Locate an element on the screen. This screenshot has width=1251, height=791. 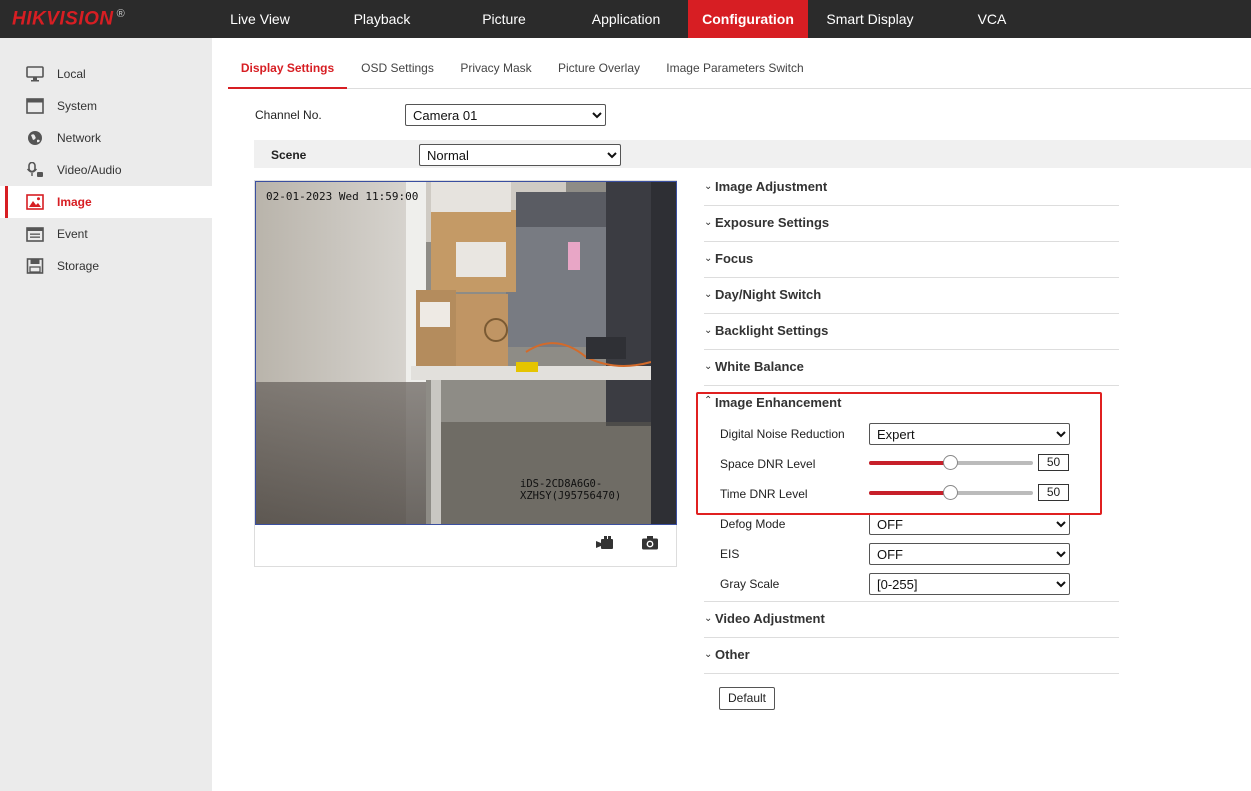
sidebar-item-label: Image is located at coordinates (74, 202).